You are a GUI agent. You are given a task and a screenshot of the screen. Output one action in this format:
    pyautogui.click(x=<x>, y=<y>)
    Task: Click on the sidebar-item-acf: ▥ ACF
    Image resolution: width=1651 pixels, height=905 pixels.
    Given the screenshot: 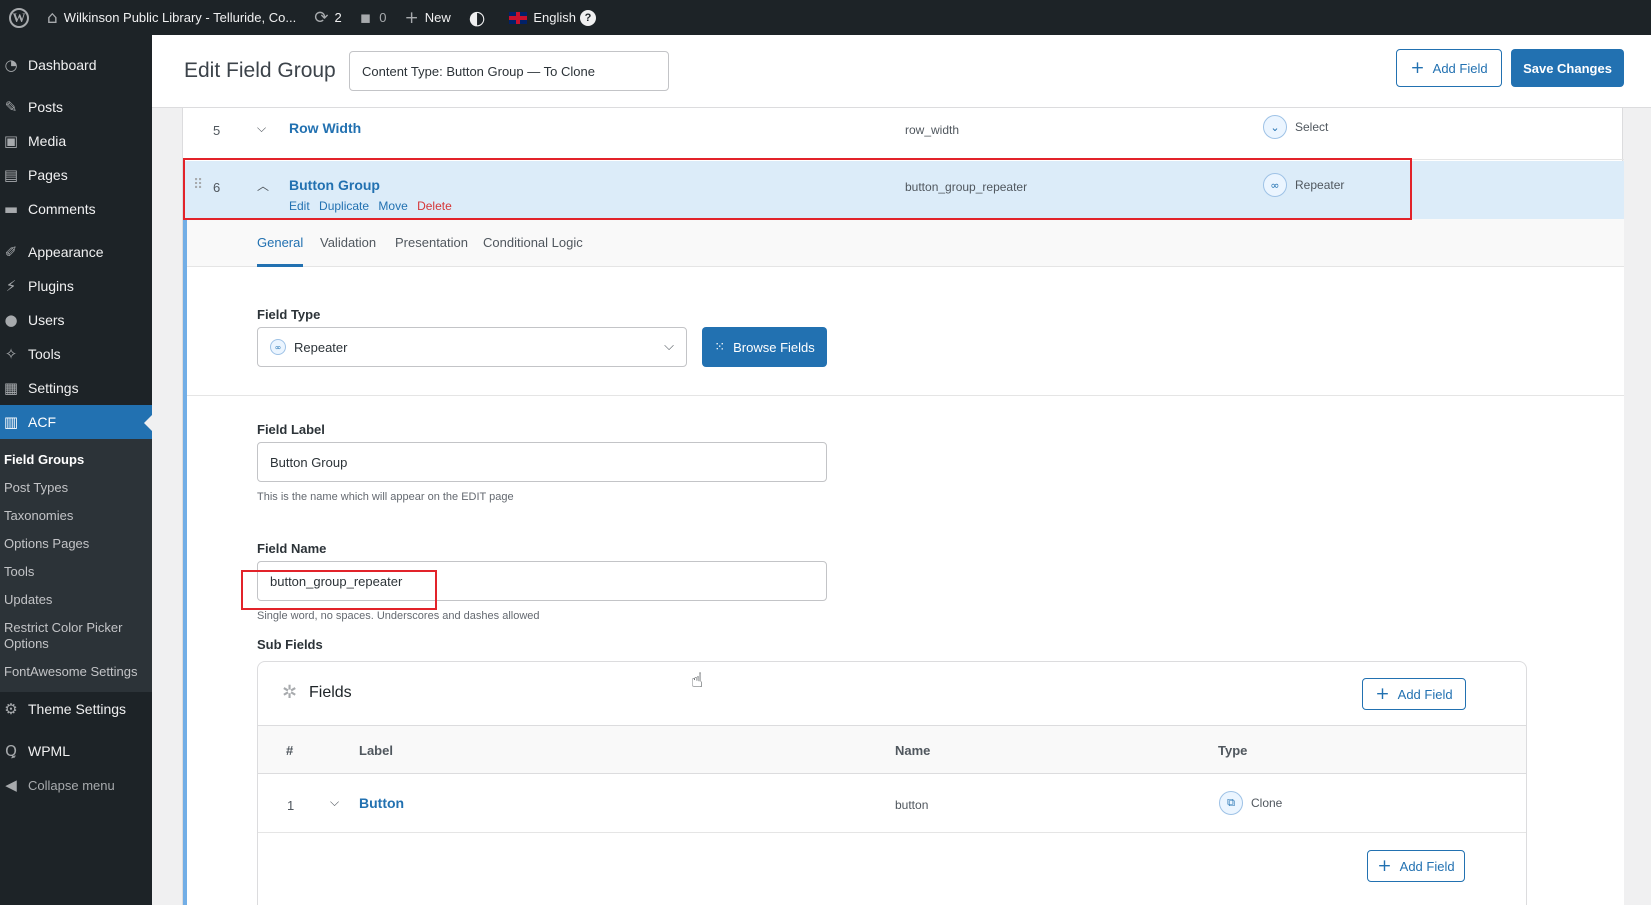 What is the action you would take?
    pyautogui.click(x=76, y=422)
    